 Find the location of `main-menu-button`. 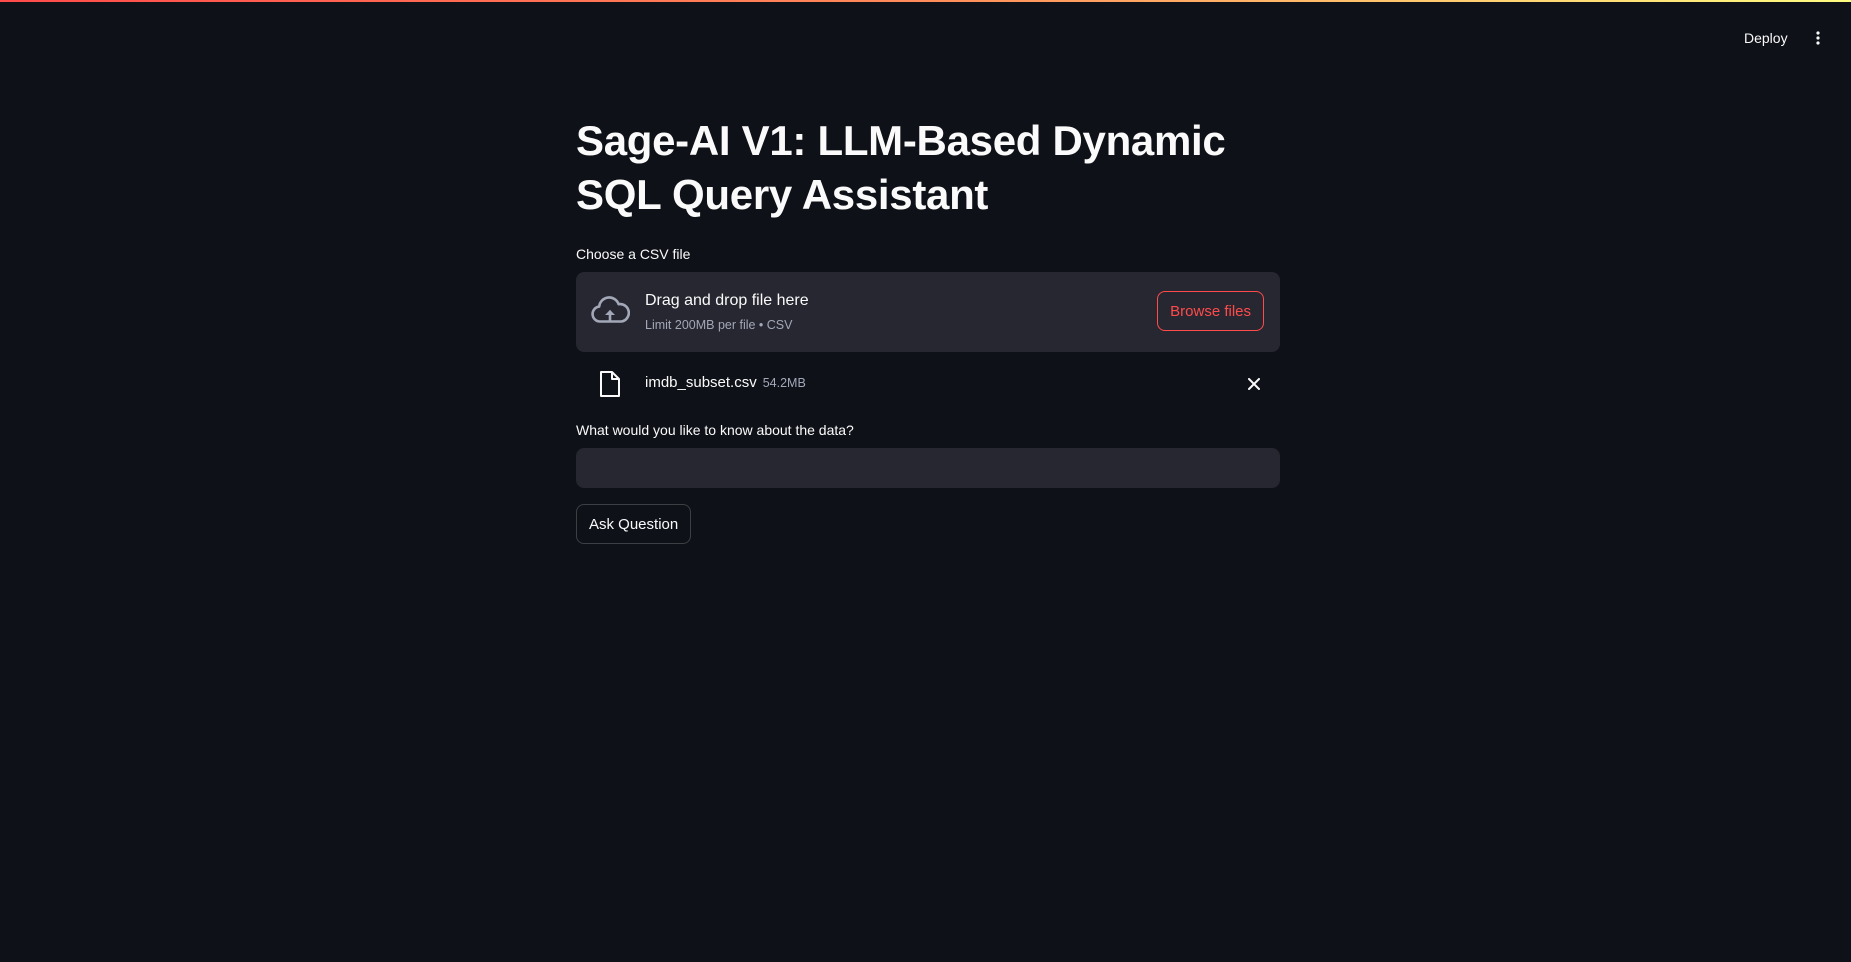

main-menu-button is located at coordinates (1818, 38).